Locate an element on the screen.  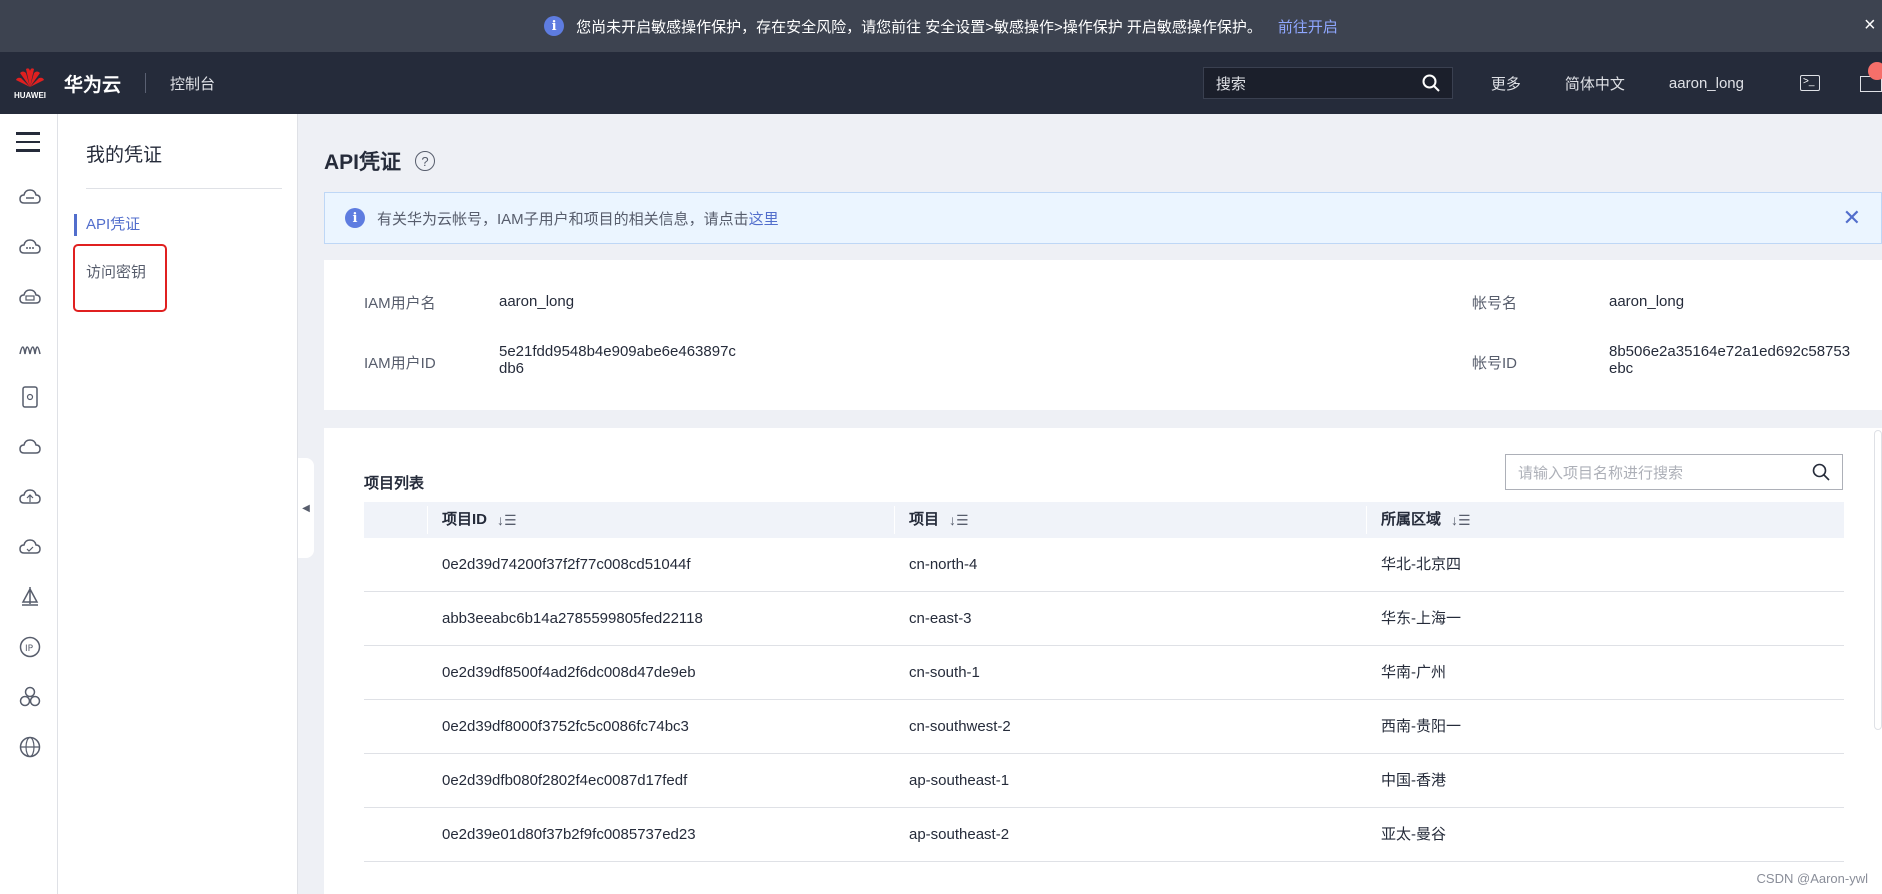
terminal-icon: >_ is located at coordinates (1810, 83).